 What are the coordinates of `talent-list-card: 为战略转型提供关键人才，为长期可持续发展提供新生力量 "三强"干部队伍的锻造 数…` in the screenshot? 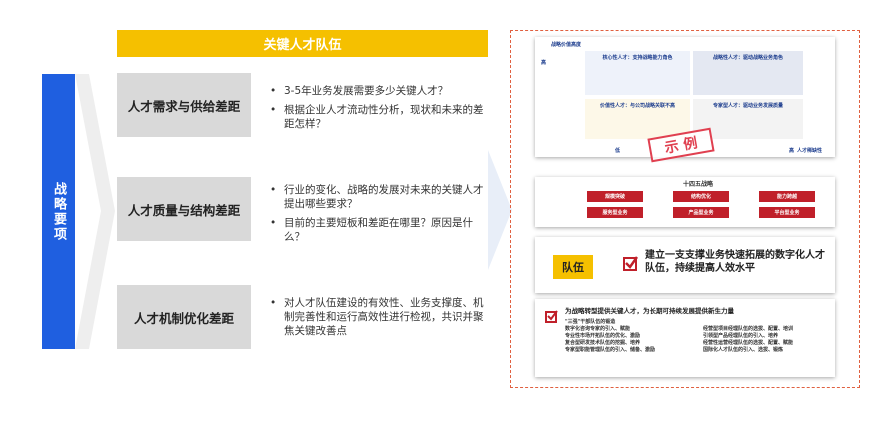 It's located at (685, 338).